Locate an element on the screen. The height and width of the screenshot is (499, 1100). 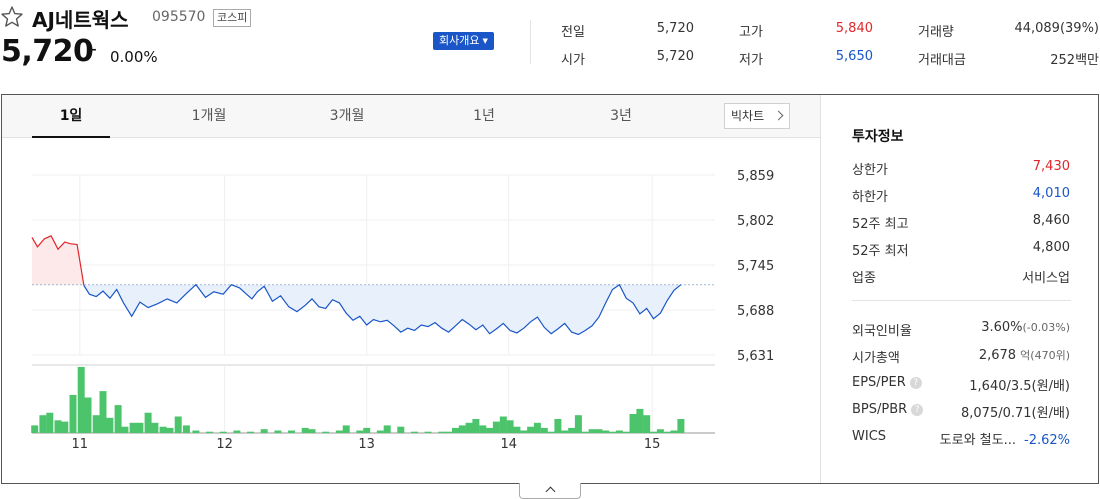
divider is located at coordinates (530, 42).